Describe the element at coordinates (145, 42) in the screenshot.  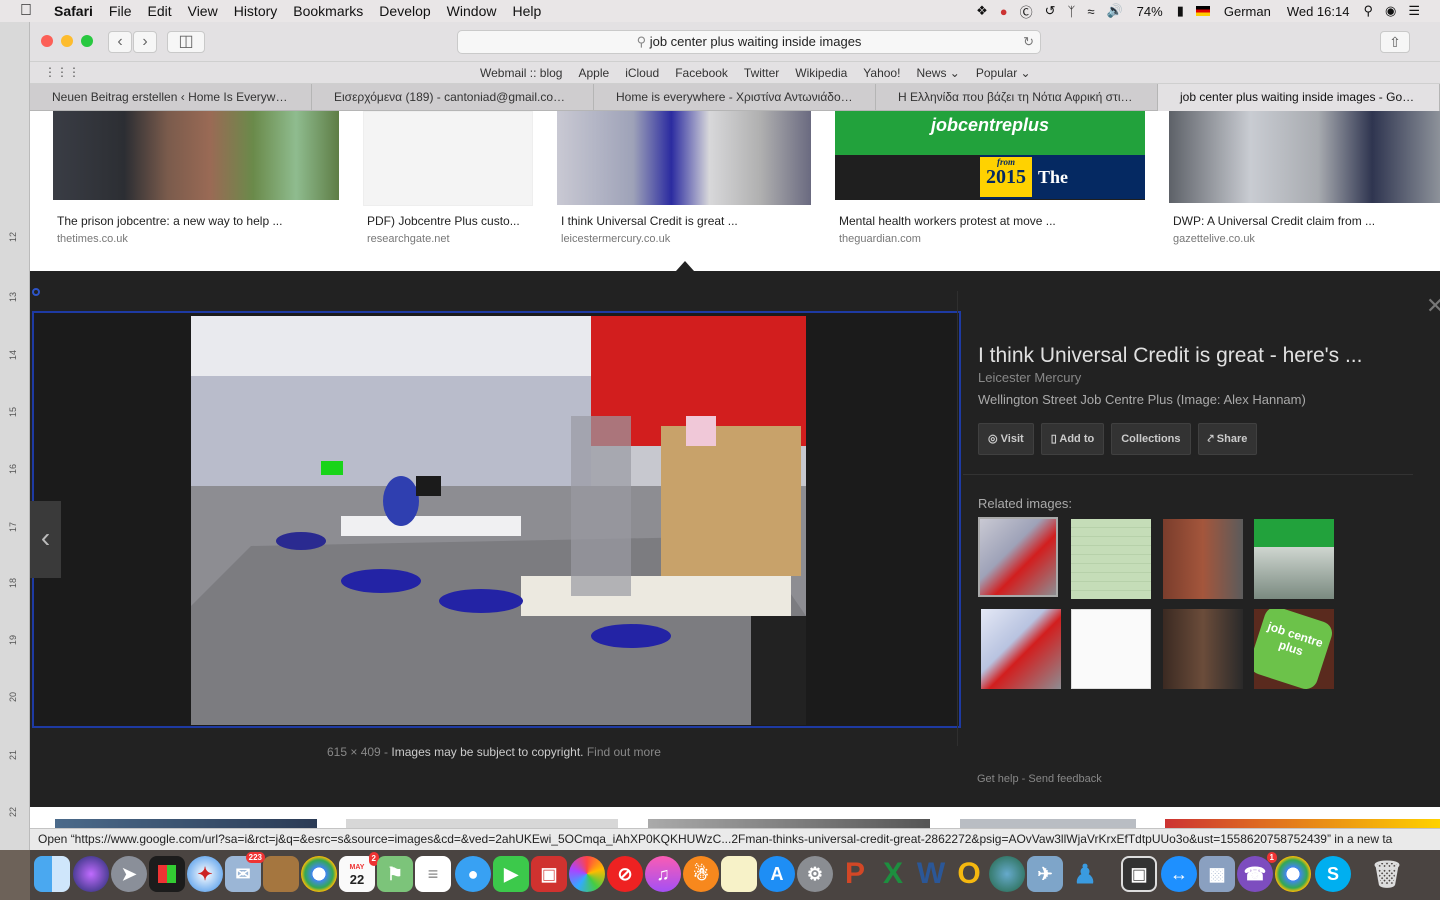
I see `forward-button: ›` at that location.